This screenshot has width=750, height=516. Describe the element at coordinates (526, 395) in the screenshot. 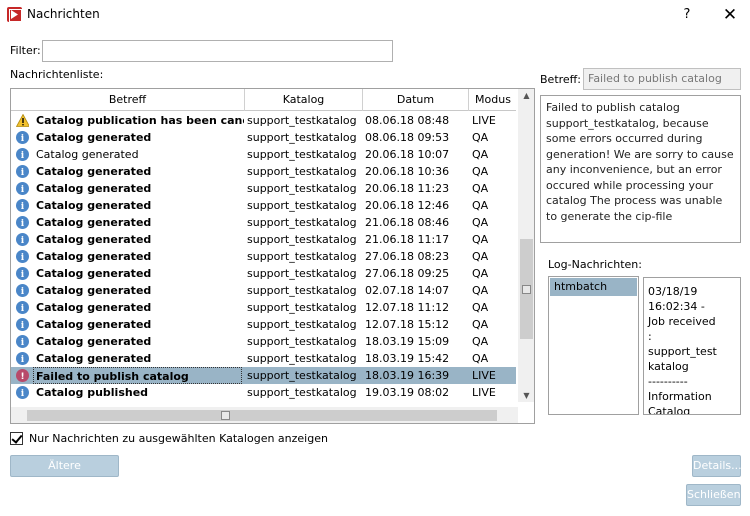

I see `scroll-down-icon: ▼` at that location.